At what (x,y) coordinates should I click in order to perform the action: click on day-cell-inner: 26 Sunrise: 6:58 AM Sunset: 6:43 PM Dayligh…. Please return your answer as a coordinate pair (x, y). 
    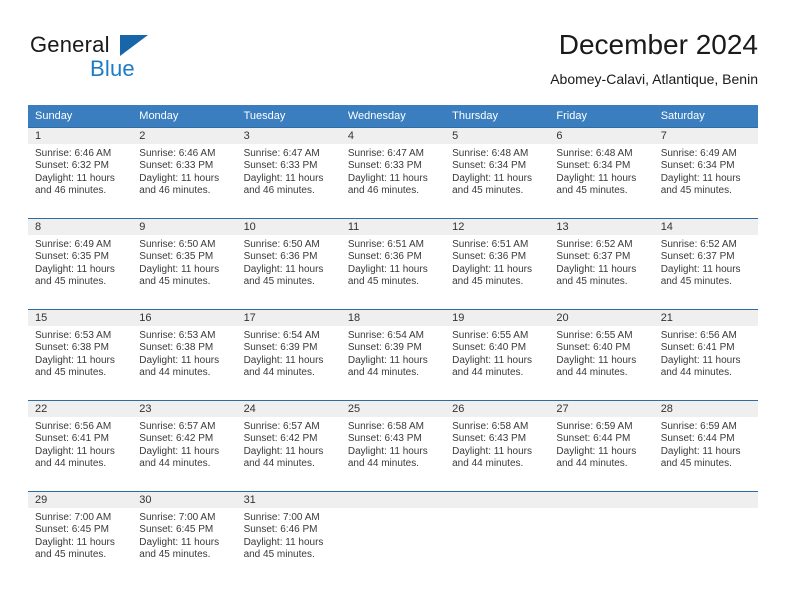
    Looking at the image, I should click on (497, 446).